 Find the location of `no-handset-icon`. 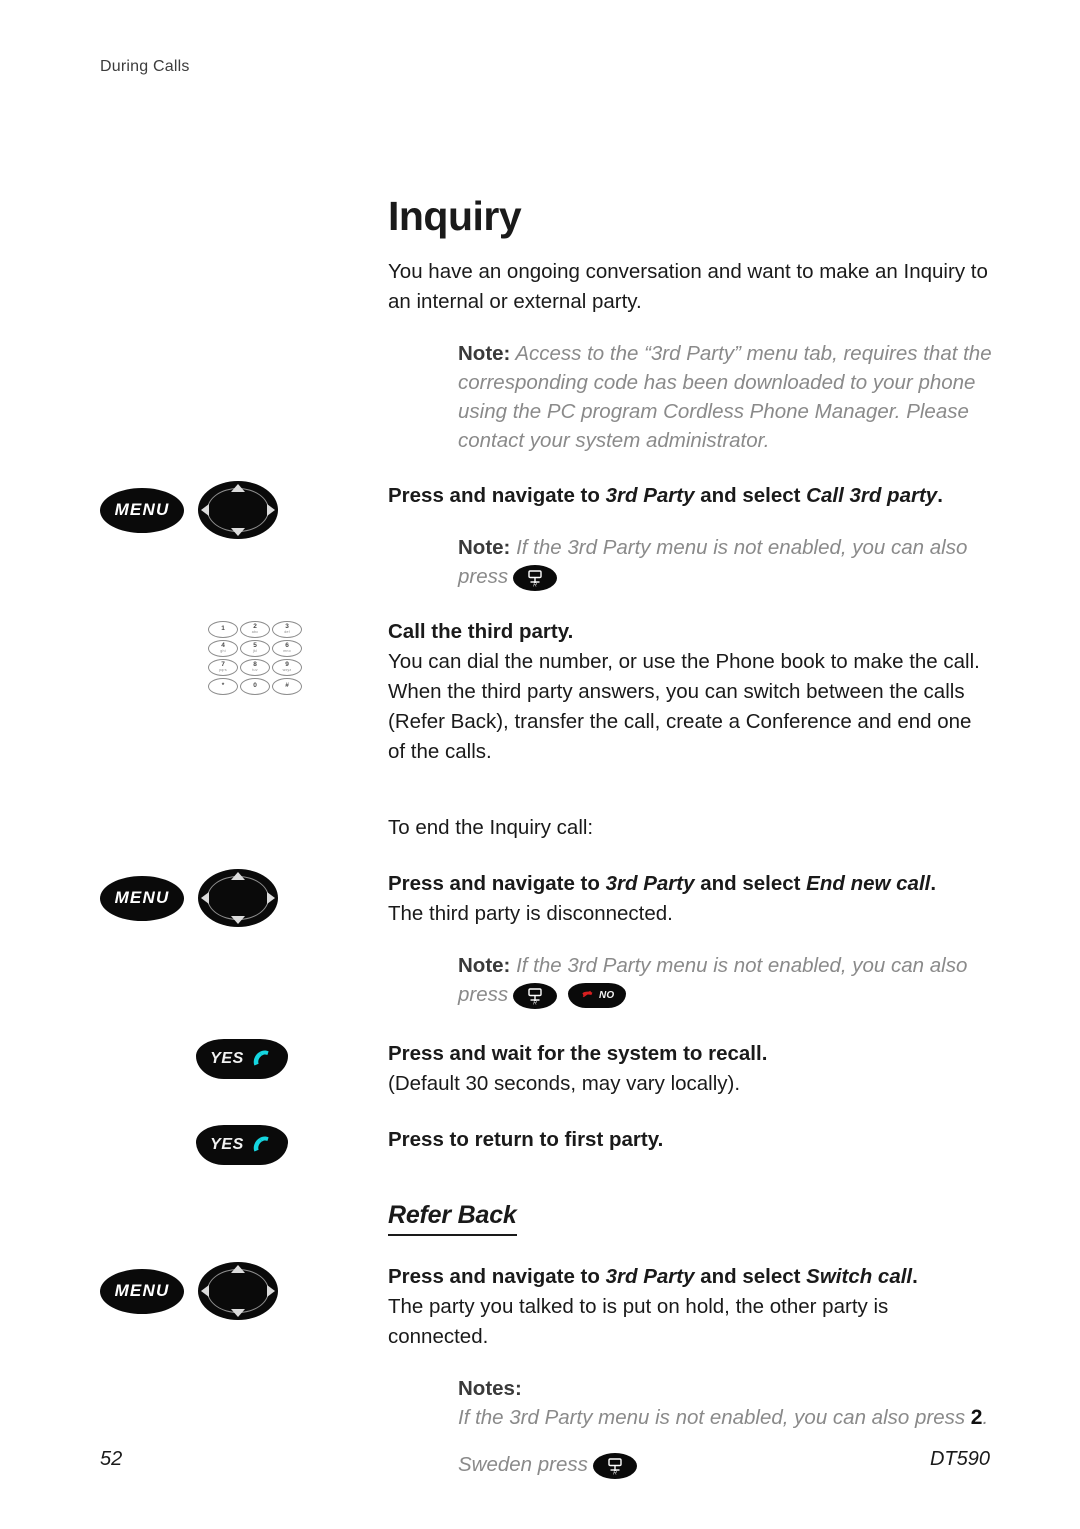

no-handset-icon is located at coordinates (587, 993).